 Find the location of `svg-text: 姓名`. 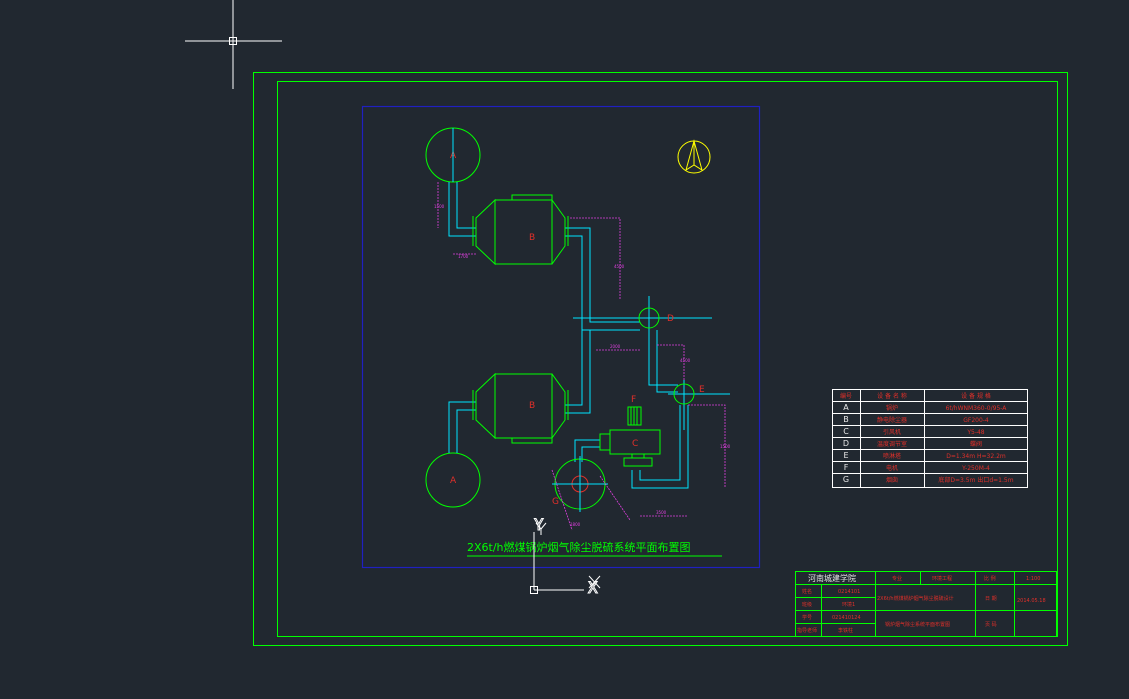

svg-text: 姓名 is located at coordinates (807, 591).